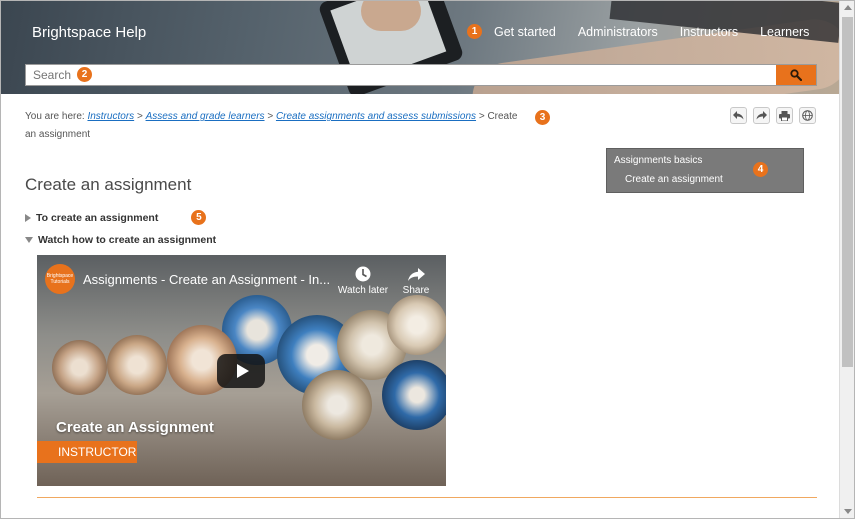 This screenshot has height=519, width=855. I want to click on callout-badge-3: 3, so click(542, 117).